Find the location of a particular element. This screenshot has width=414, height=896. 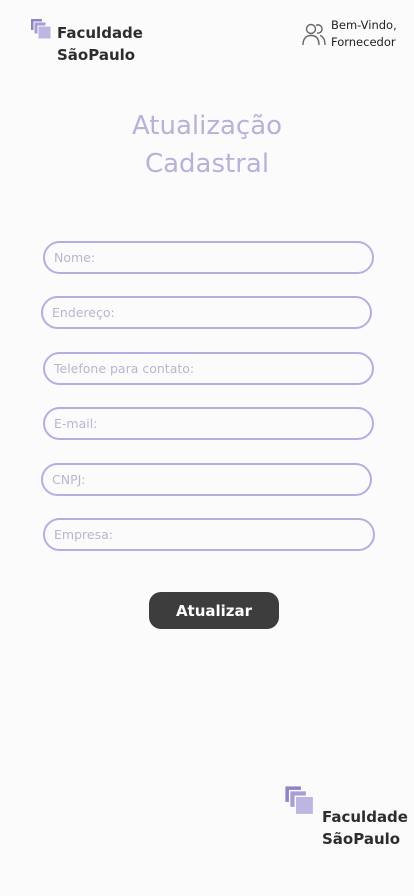

brand-line1: Faculdade is located at coordinates (100, 33).